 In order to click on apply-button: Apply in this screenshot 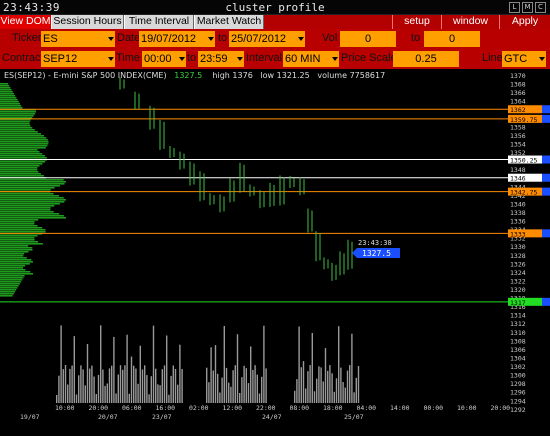, I will do `click(525, 22)`.